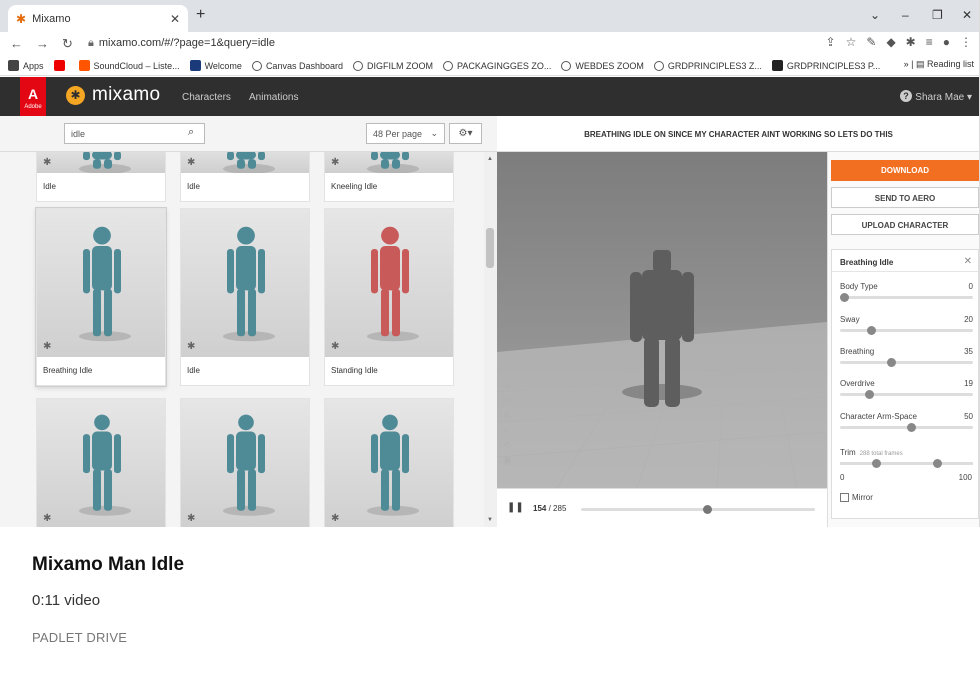 This screenshot has width=980, height=675. What do you see at coordinates (507, 415) in the screenshot?
I see `pan-icon: ✥` at bounding box center [507, 415].